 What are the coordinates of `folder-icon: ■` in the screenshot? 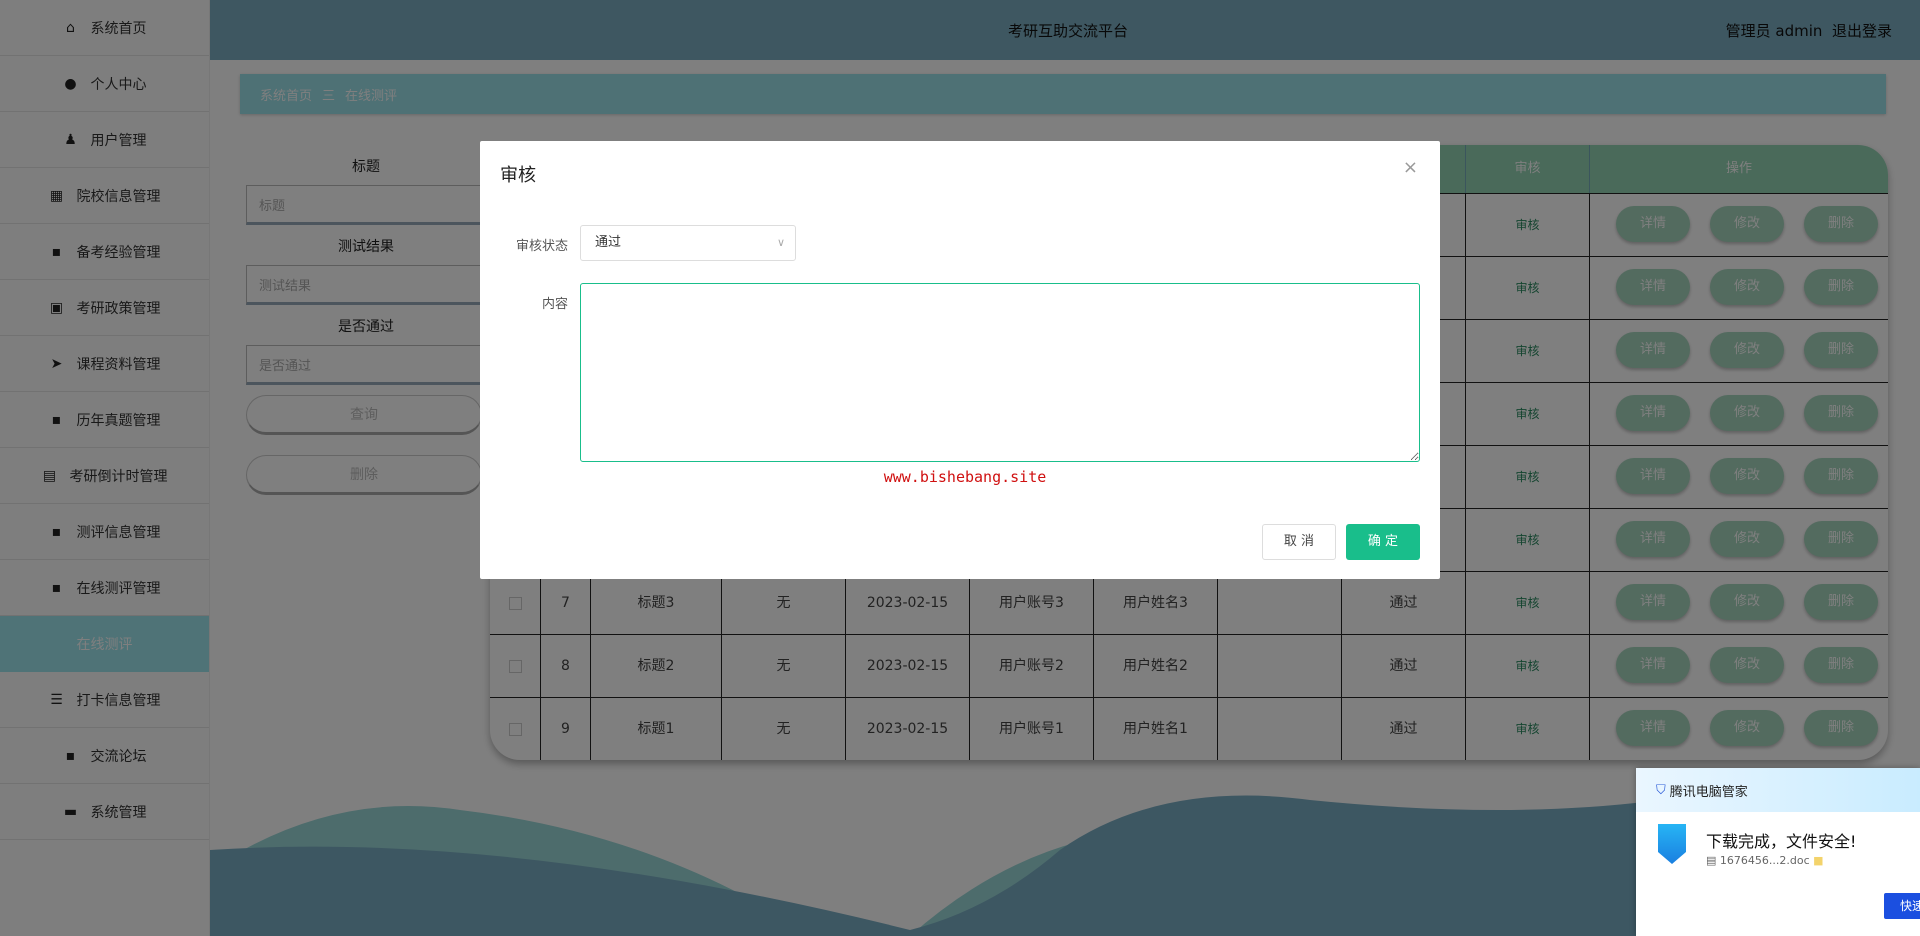 It's located at (1816, 860).